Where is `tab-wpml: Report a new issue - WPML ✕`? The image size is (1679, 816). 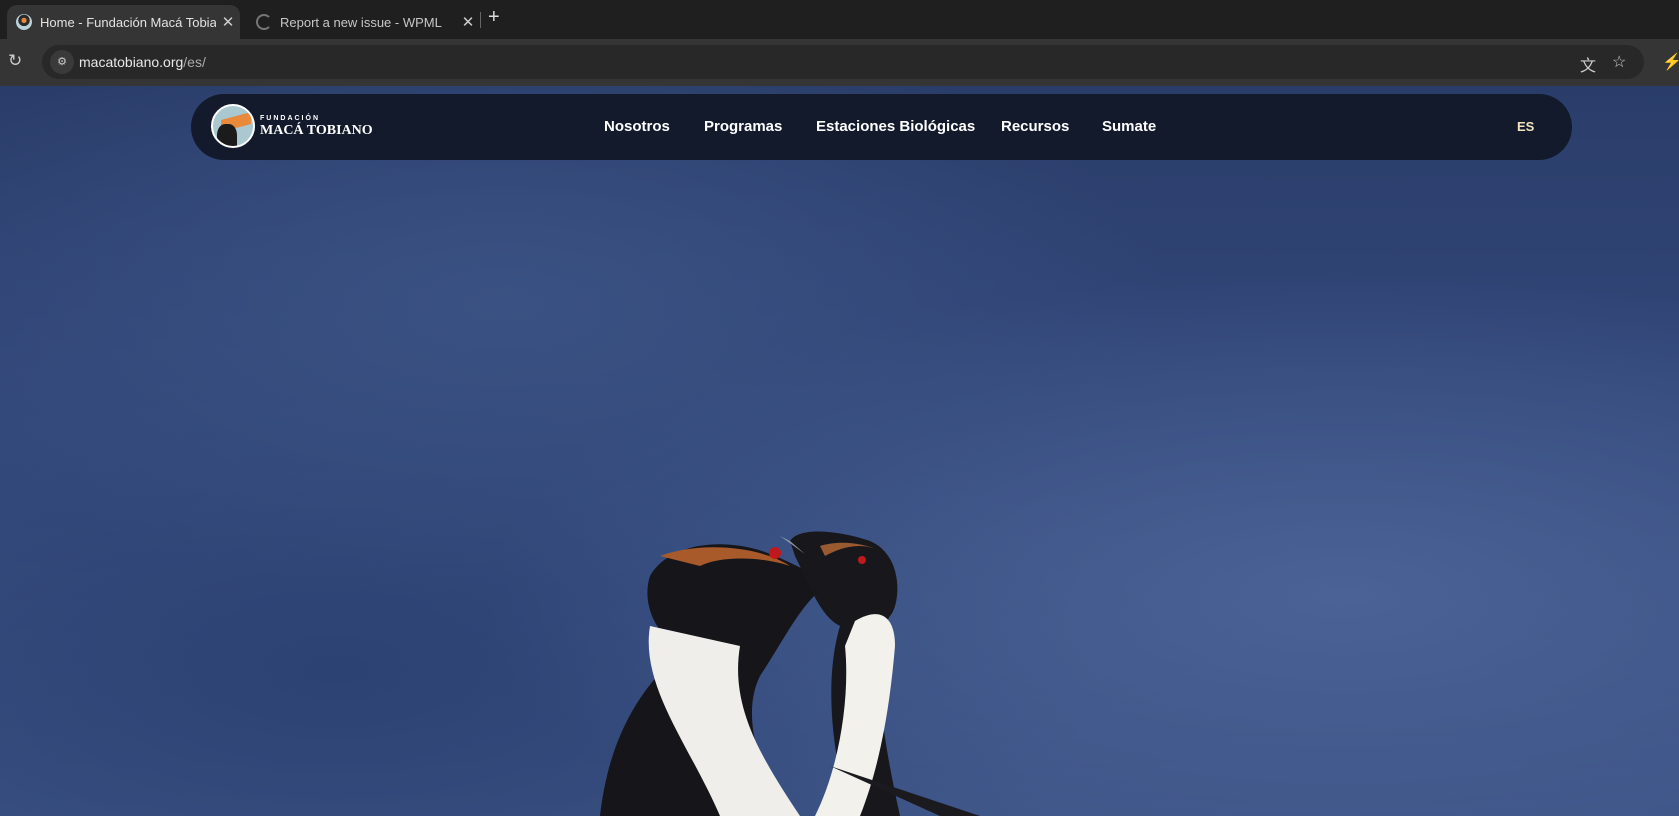
tab-wpml: Report a new issue - WPML ✕ is located at coordinates (365, 22).